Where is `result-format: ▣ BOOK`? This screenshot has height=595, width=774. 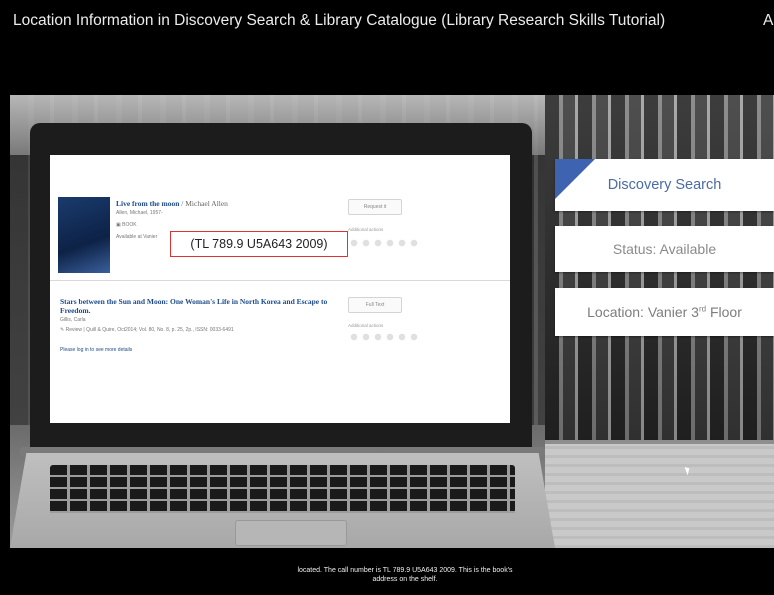 result-format: ▣ BOOK is located at coordinates (126, 225).